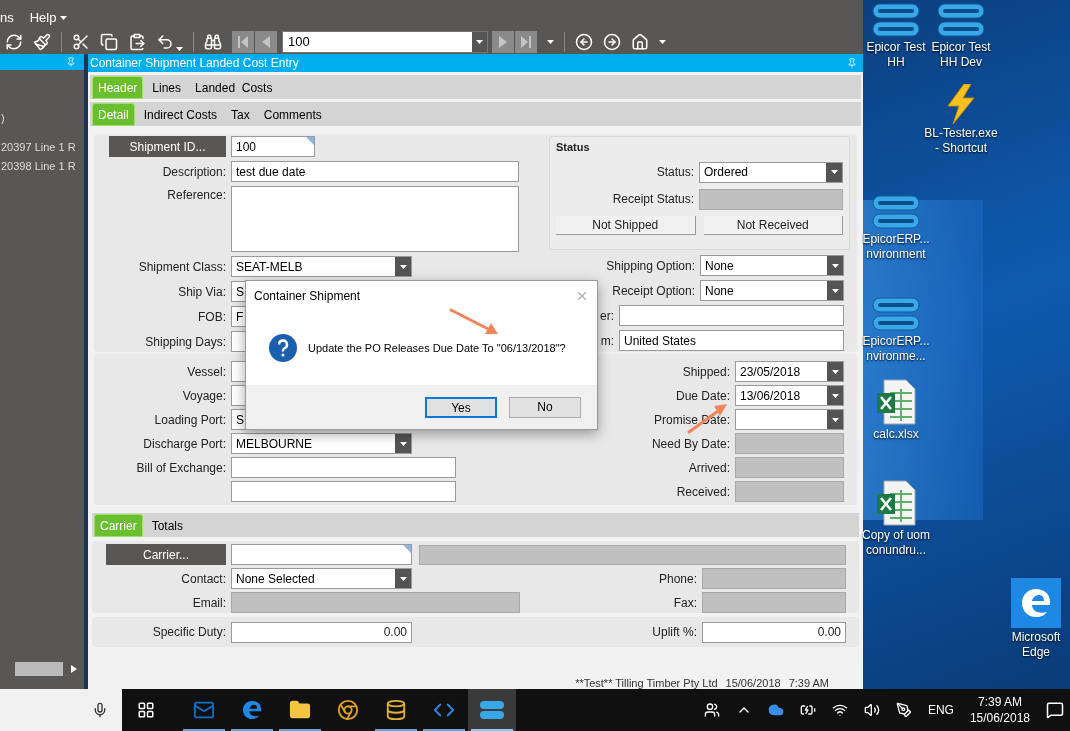 This screenshot has width=1070, height=731. What do you see at coordinates (709, 467) in the screenshot?
I see `field-label: Arrived:` at bounding box center [709, 467].